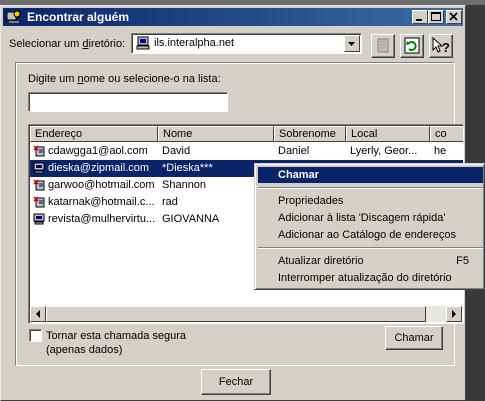 The width and height of the screenshot is (485, 401). I want to click on close-window-button, so click(454, 17).